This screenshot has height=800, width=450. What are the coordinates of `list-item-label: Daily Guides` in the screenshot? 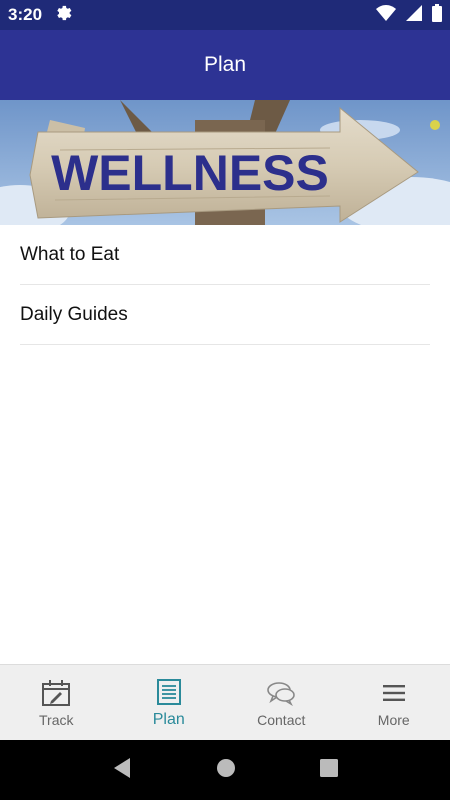 It's located at (74, 314).